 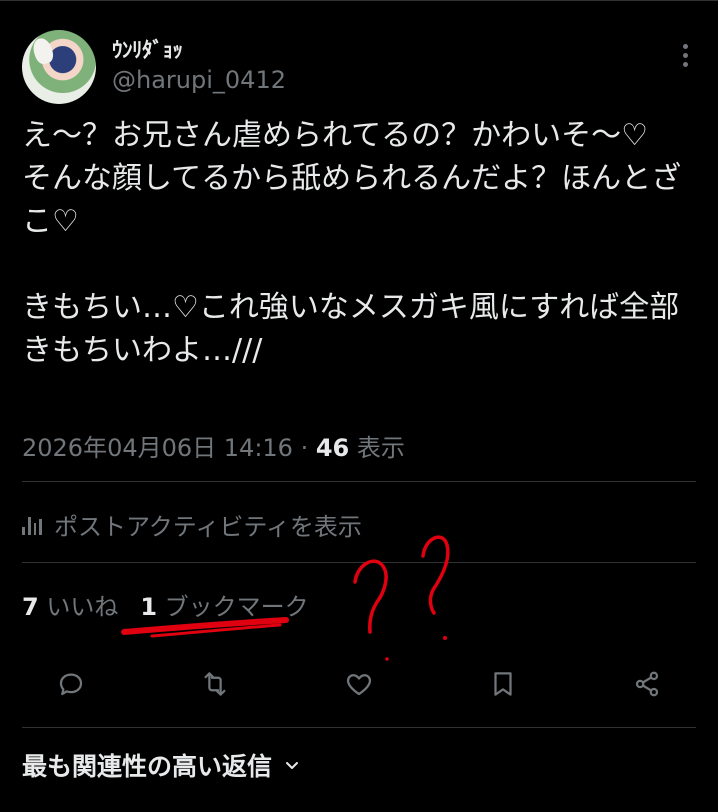 What do you see at coordinates (370, 596) in the screenshot?
I see `question-mark-left` at bounding box center [370, 596].